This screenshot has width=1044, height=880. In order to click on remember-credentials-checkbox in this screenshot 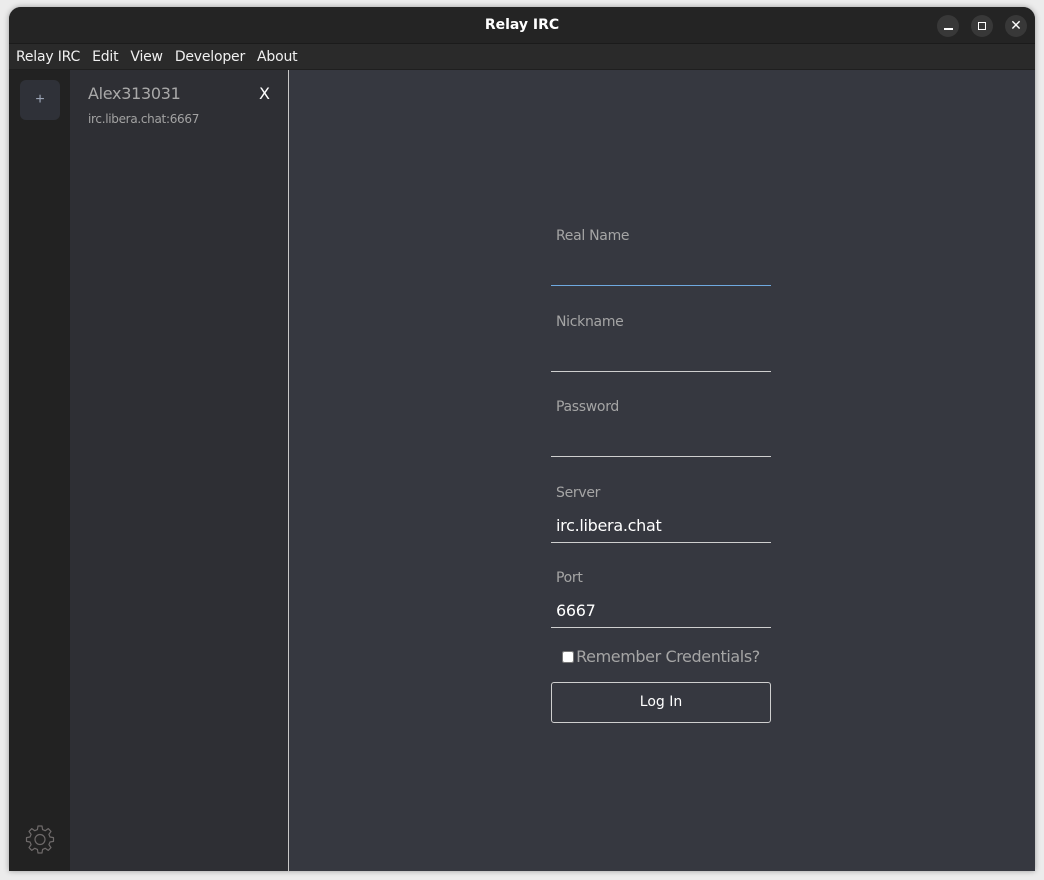, I will do `click(568, 656)`.